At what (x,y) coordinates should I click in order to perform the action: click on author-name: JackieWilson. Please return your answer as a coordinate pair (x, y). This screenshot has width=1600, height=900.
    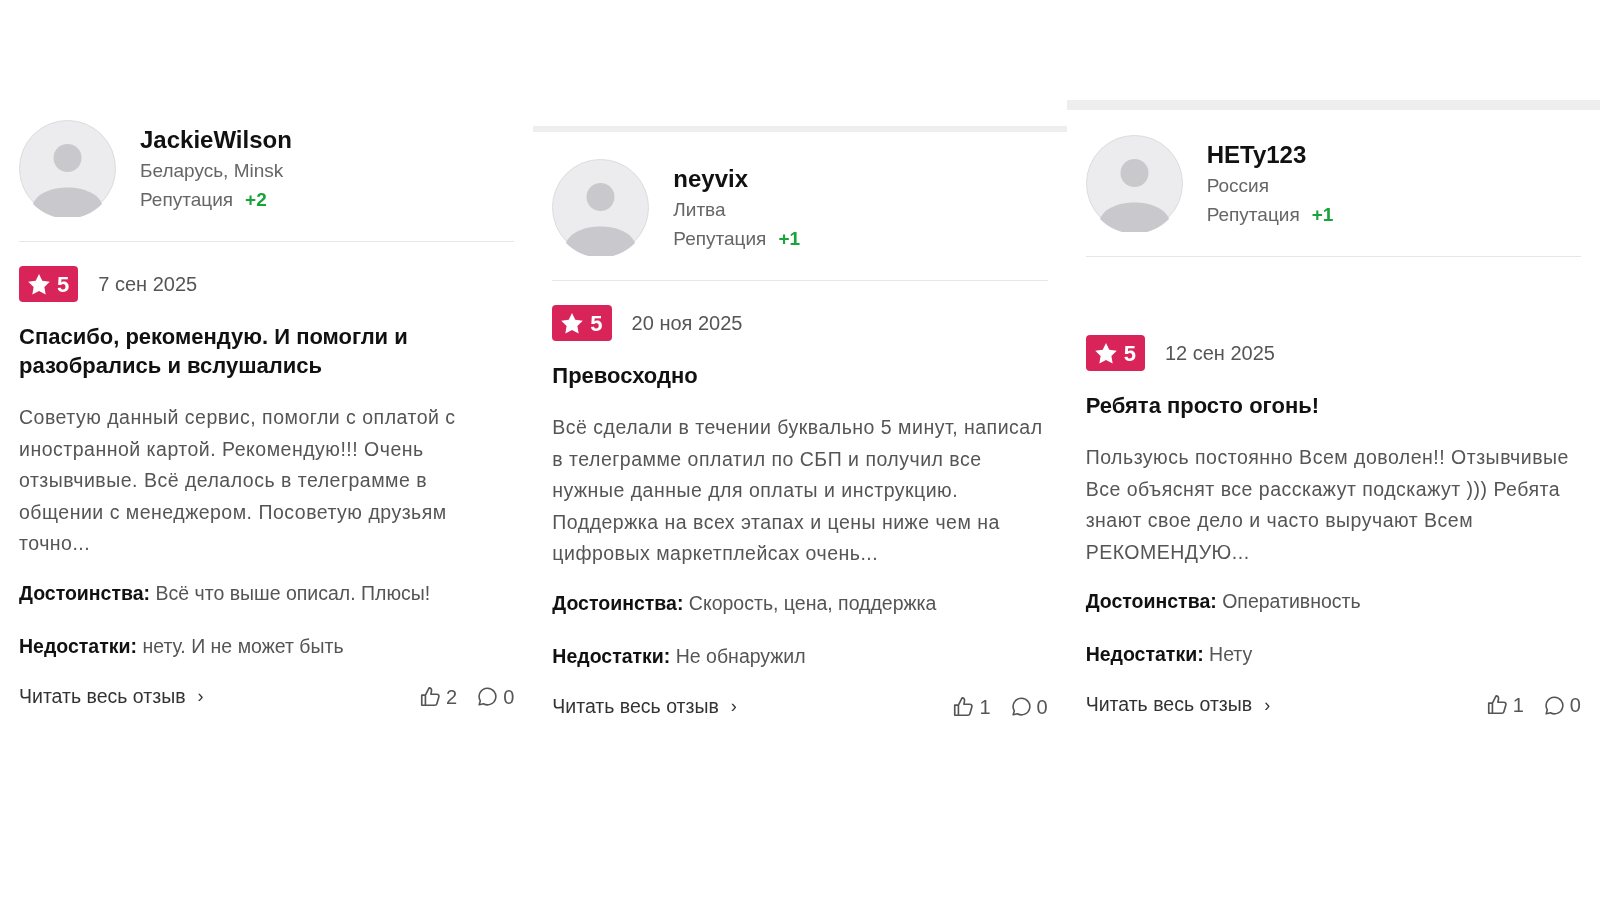
    Looking at the image, I should click on (216, 139).